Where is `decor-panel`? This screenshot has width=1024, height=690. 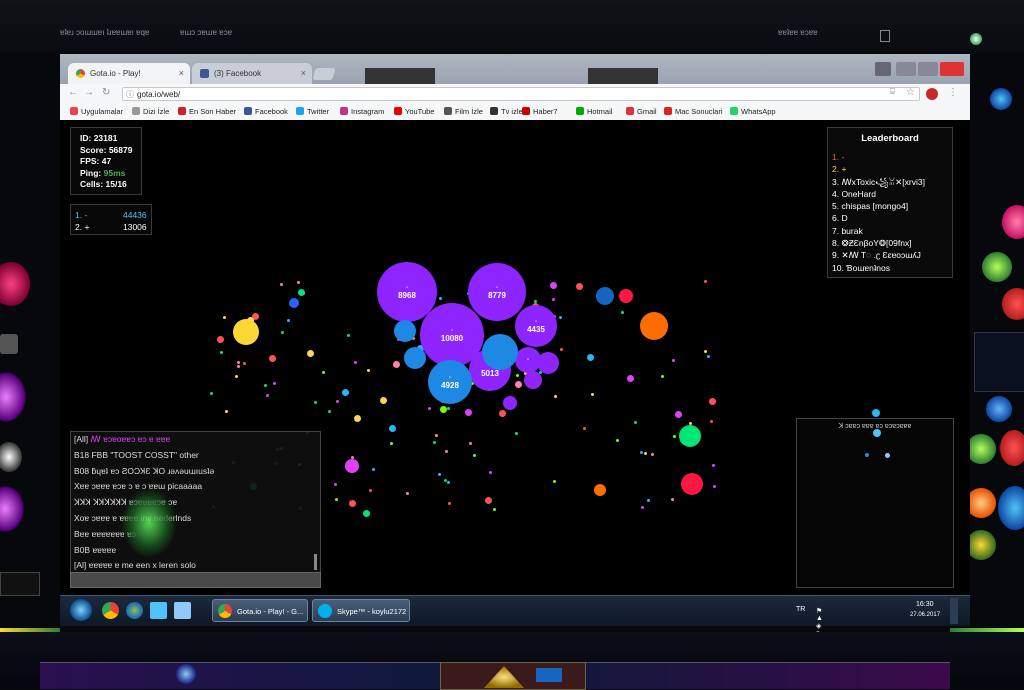
decor-panel is located at coordinates (999, 362).